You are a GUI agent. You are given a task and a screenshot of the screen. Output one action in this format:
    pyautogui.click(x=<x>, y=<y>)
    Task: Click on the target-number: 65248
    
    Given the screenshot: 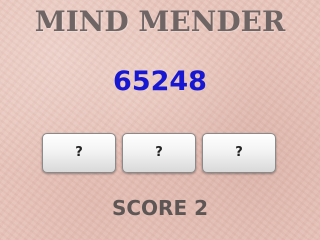 What is the action you would take?
    pyautogui.click(x=160, y=81)
    